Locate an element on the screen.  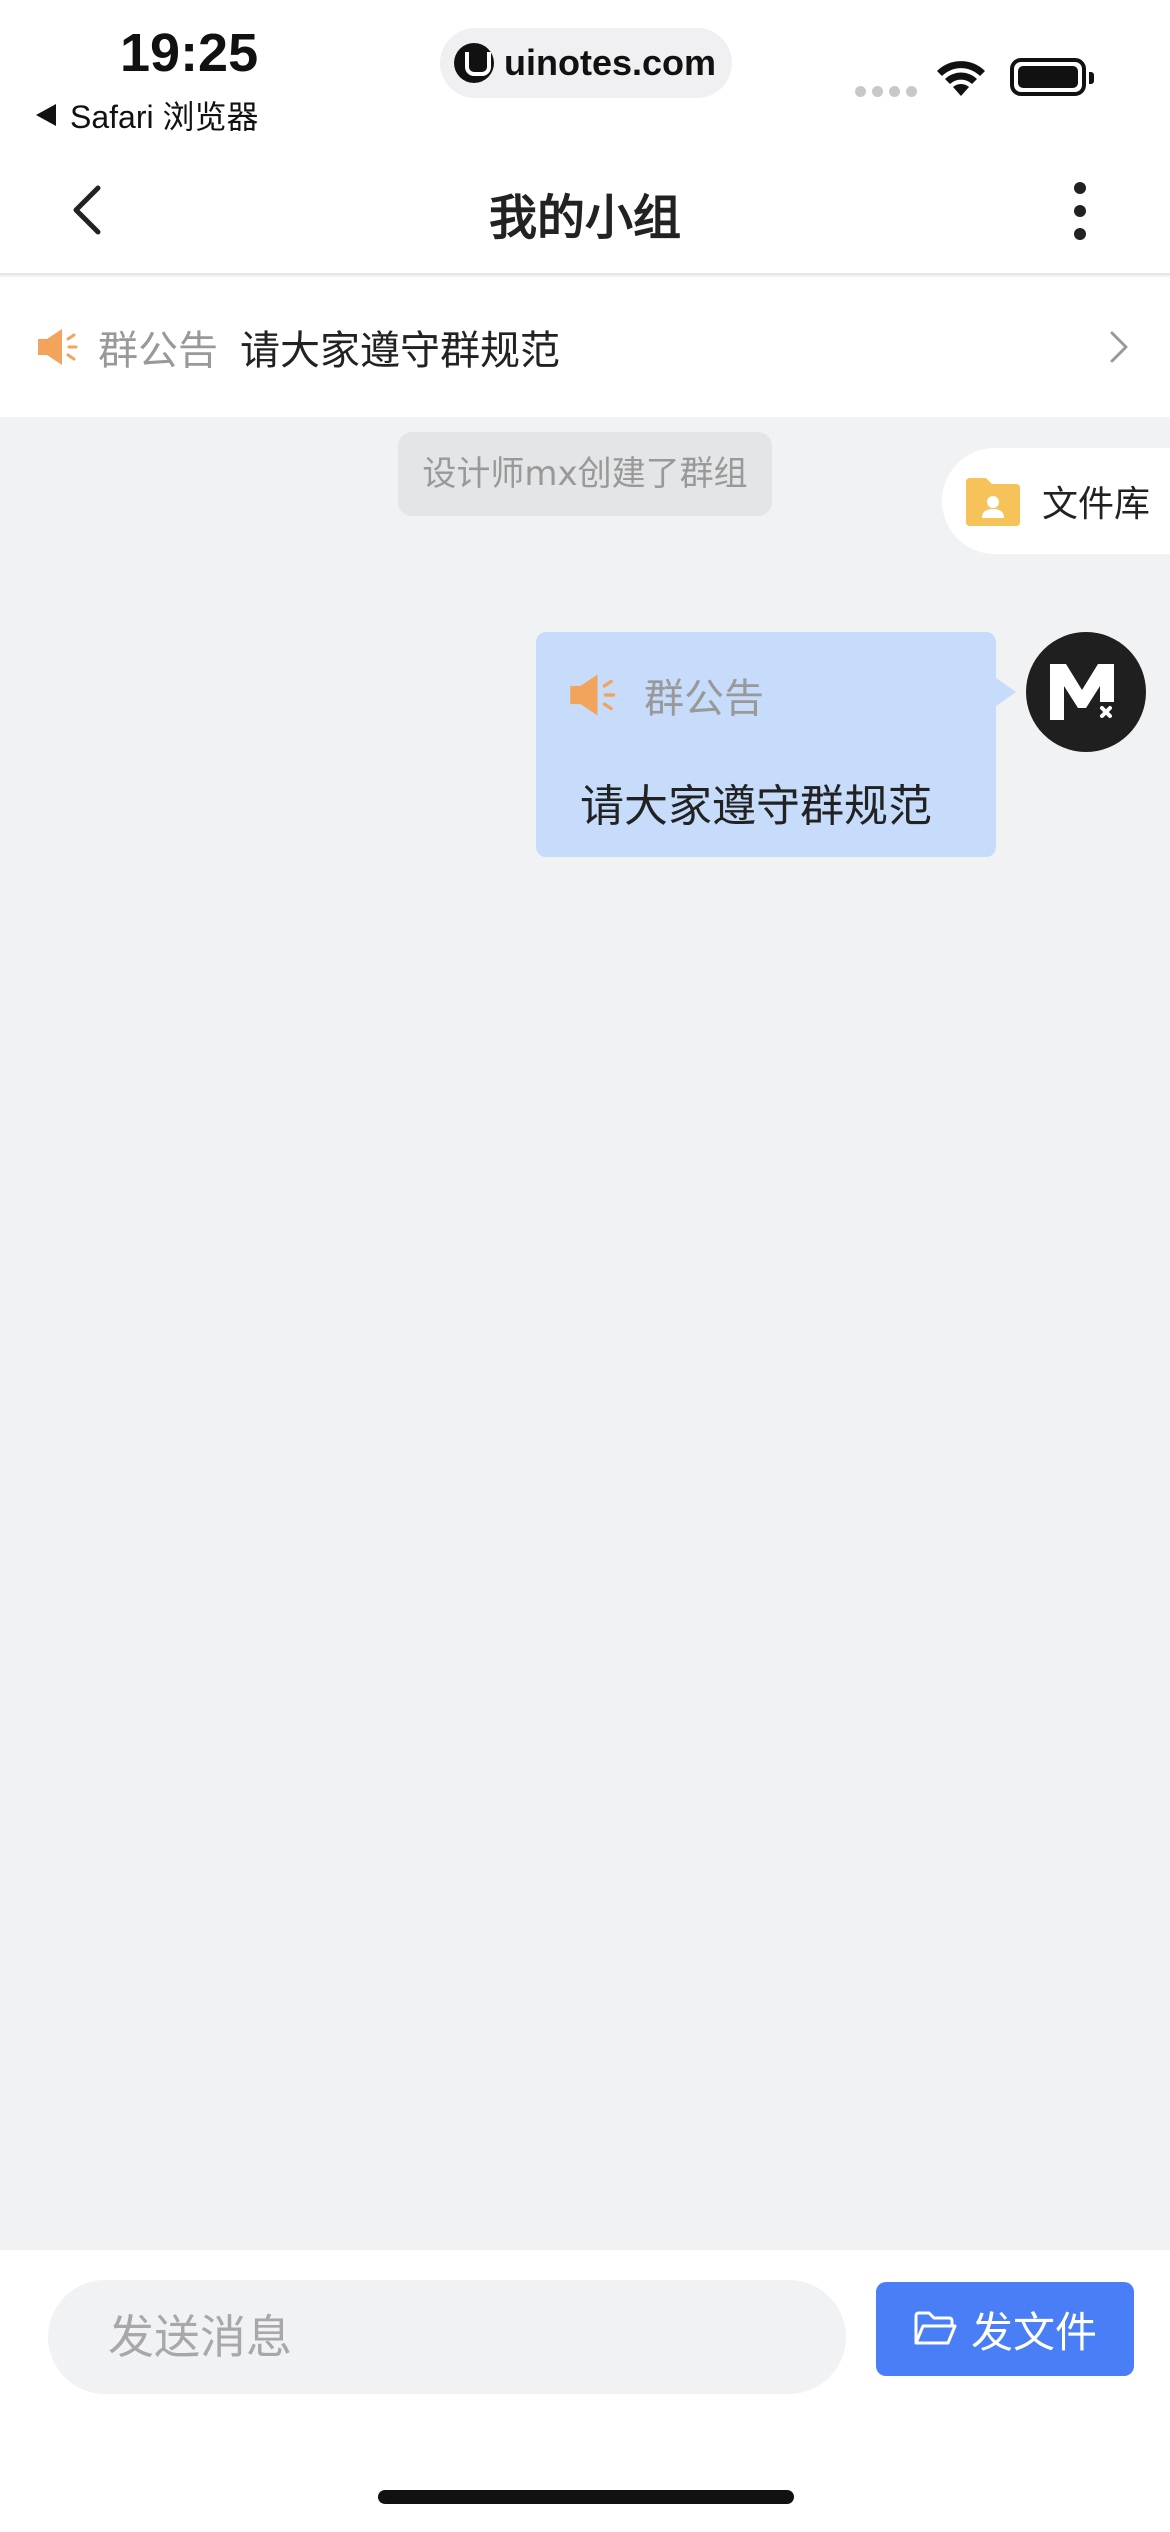
site-favicon-icon is located at coordinates (474, 63).